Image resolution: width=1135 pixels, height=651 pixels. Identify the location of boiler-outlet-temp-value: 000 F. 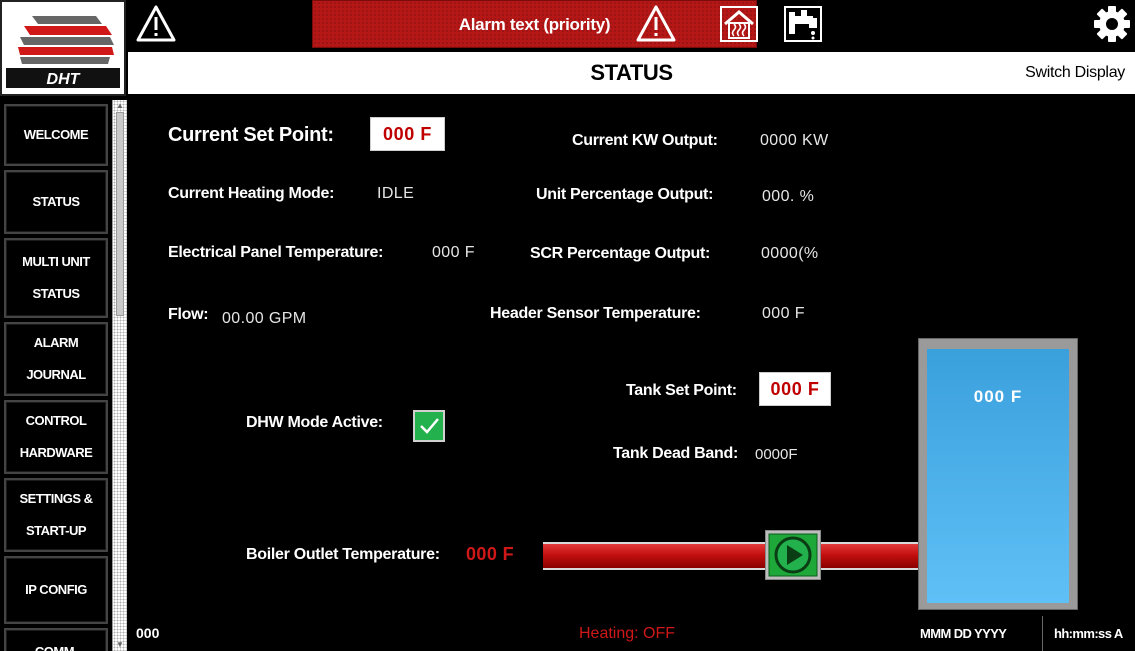
(490, 554).